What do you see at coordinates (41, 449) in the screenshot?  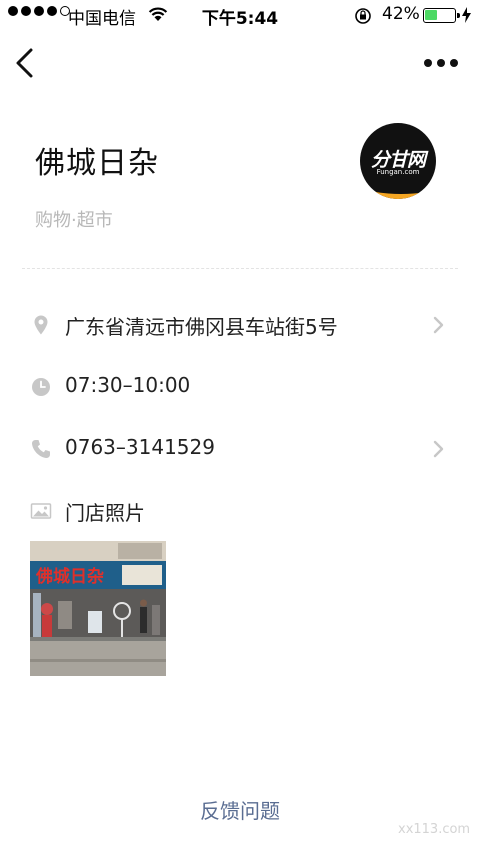 I see `phone-icon` at bounding box center [41, 449].